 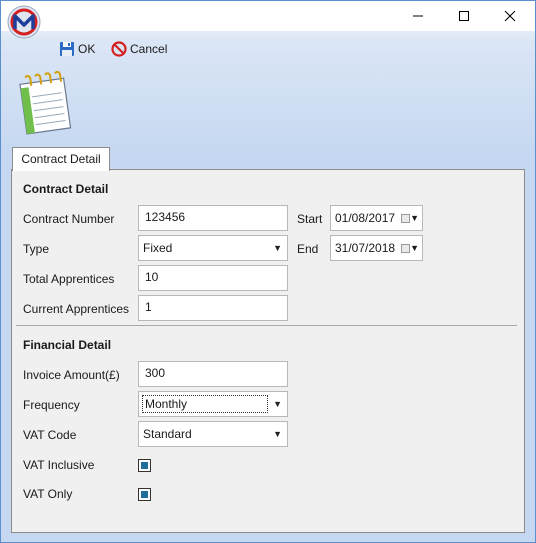 I want to click on current-apprentices-field: 1, so click(x=213, y=308).